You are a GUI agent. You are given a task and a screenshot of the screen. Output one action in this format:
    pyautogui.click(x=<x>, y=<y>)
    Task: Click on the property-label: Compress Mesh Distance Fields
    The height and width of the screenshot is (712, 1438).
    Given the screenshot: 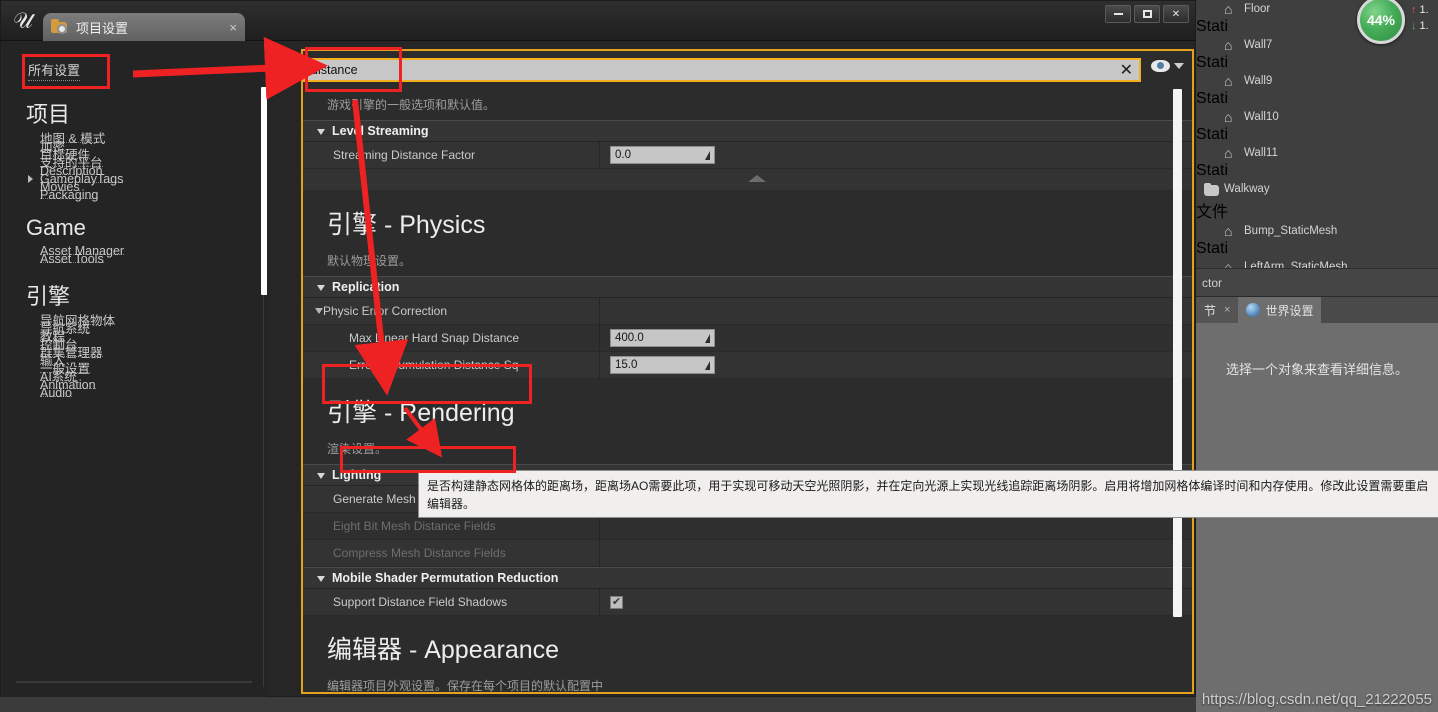 What is the action you would take?
    pyautogui.click(x=451, y=553)
    